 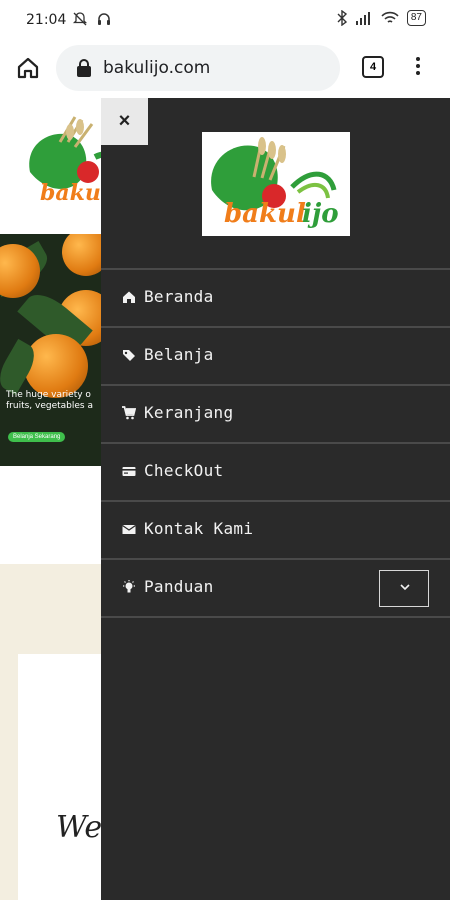 What do you see at coordinates (362, 18) in the screenshot?
I see `signal-icon` at bounding box center [362, 18].